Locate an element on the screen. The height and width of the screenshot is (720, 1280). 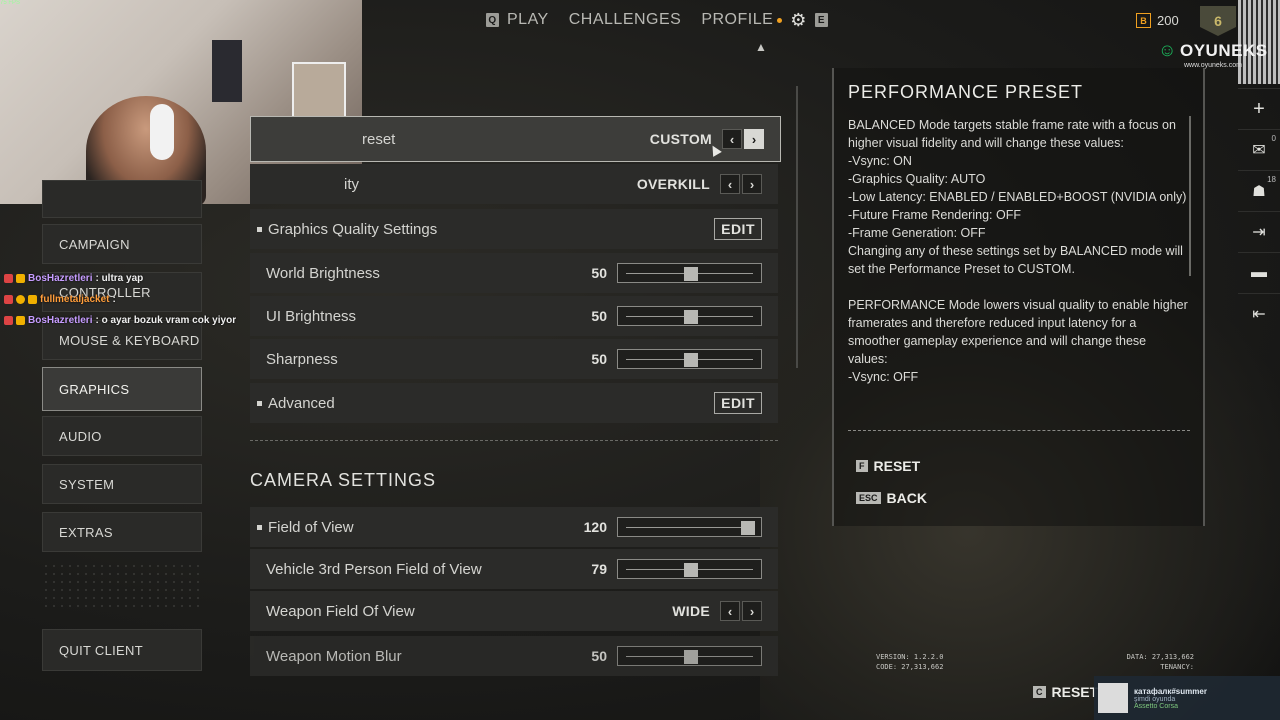
menu-item-campaign: CAMPAIGN is located at coordinates (122, 244).